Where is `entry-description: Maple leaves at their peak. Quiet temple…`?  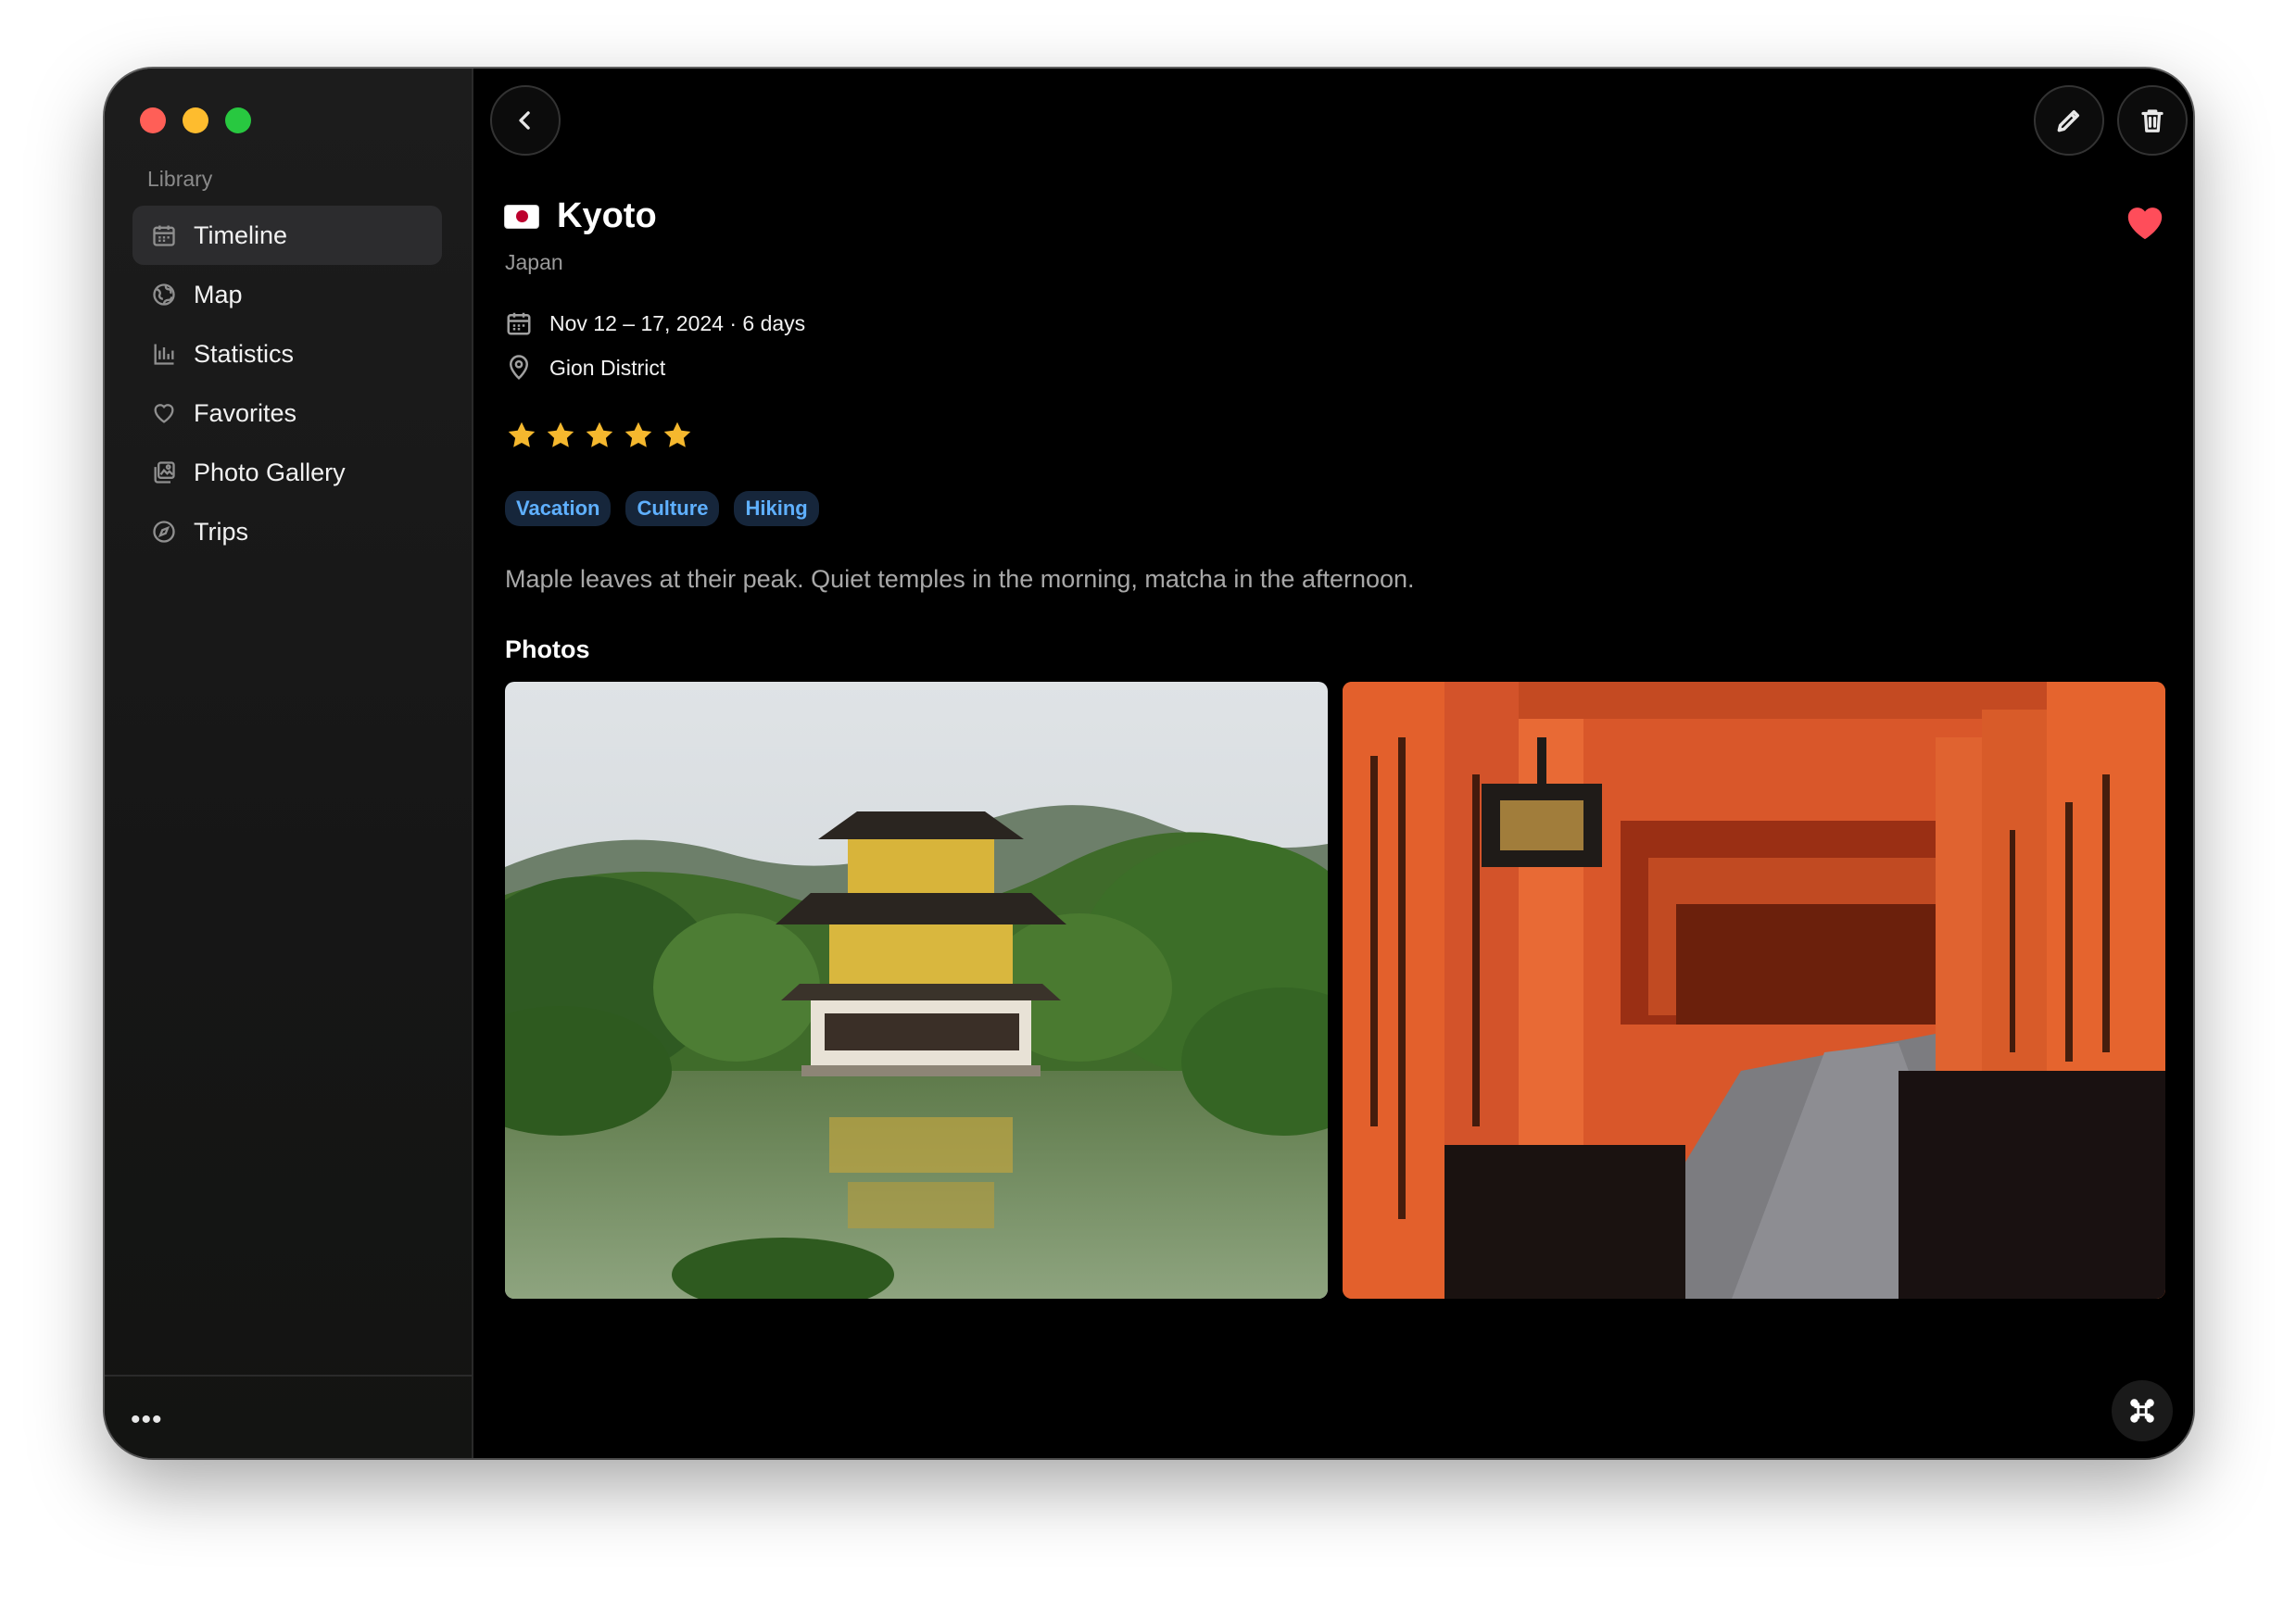
entry-description: Maple leaves at their peak. Quiet temple… is located at coordinates (960, 579).